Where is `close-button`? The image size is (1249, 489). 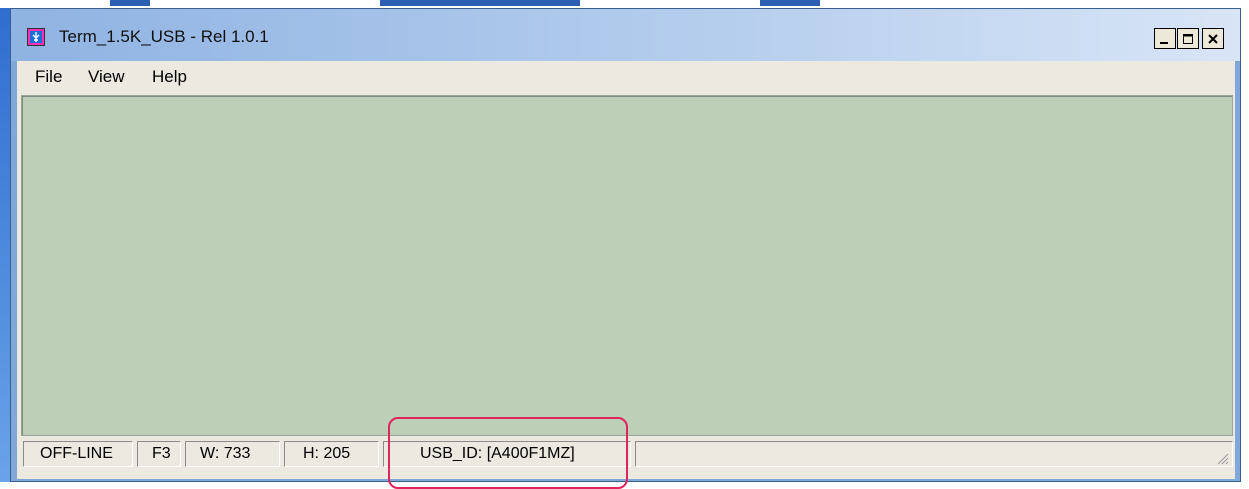 close-button is located at coordinates (1213, 38).